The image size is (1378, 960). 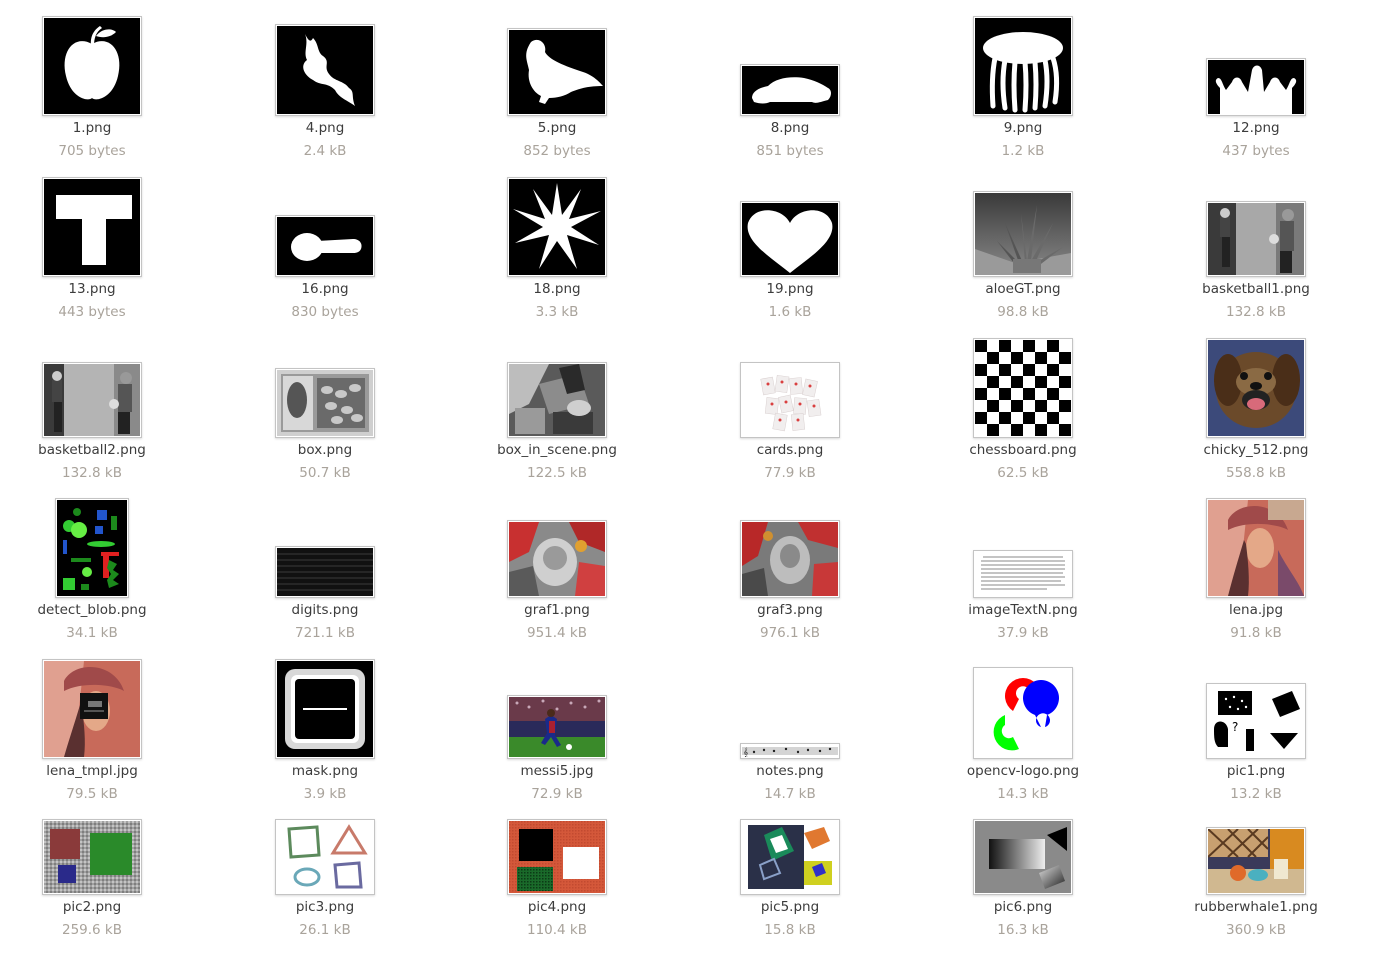 What do you see at coordinates (1256, 248) in the screenshot?
I see `file-item-basketball1-png: basketball1.png 132.8 kB` at bounding box center [1256, 248].